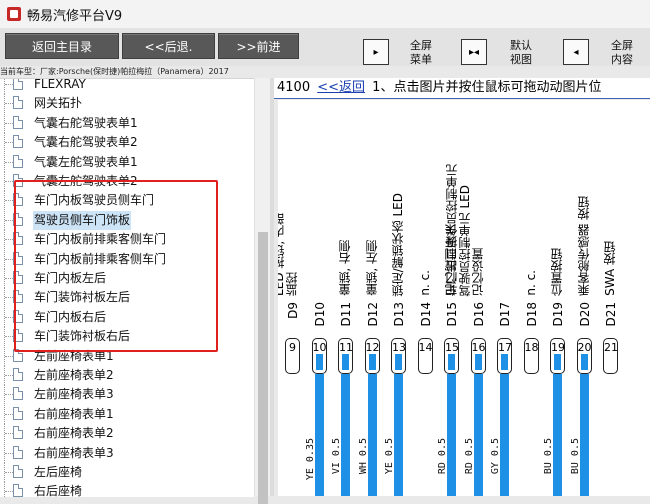 The height and width of the screenshot is (504, 650). I want to click on pin-description: 乘客舱传感器 按钮, so click(583, 246).